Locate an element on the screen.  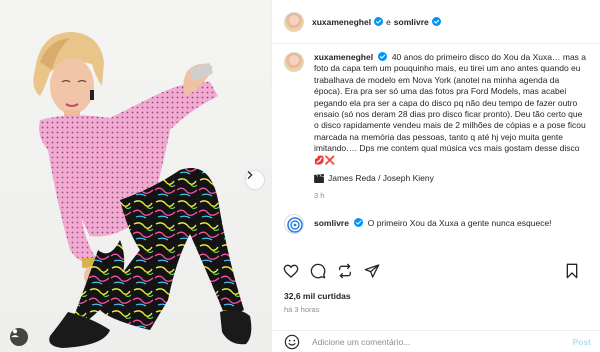
post-actions-bar is located at coordinates (436, 271).